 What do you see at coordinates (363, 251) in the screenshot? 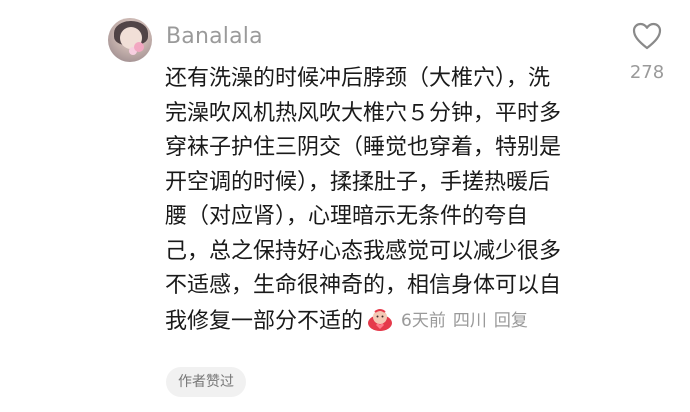
I see `comment-line: 己，总之保持好心态我感觉可以减少很多` at bounding box center [363, 251].